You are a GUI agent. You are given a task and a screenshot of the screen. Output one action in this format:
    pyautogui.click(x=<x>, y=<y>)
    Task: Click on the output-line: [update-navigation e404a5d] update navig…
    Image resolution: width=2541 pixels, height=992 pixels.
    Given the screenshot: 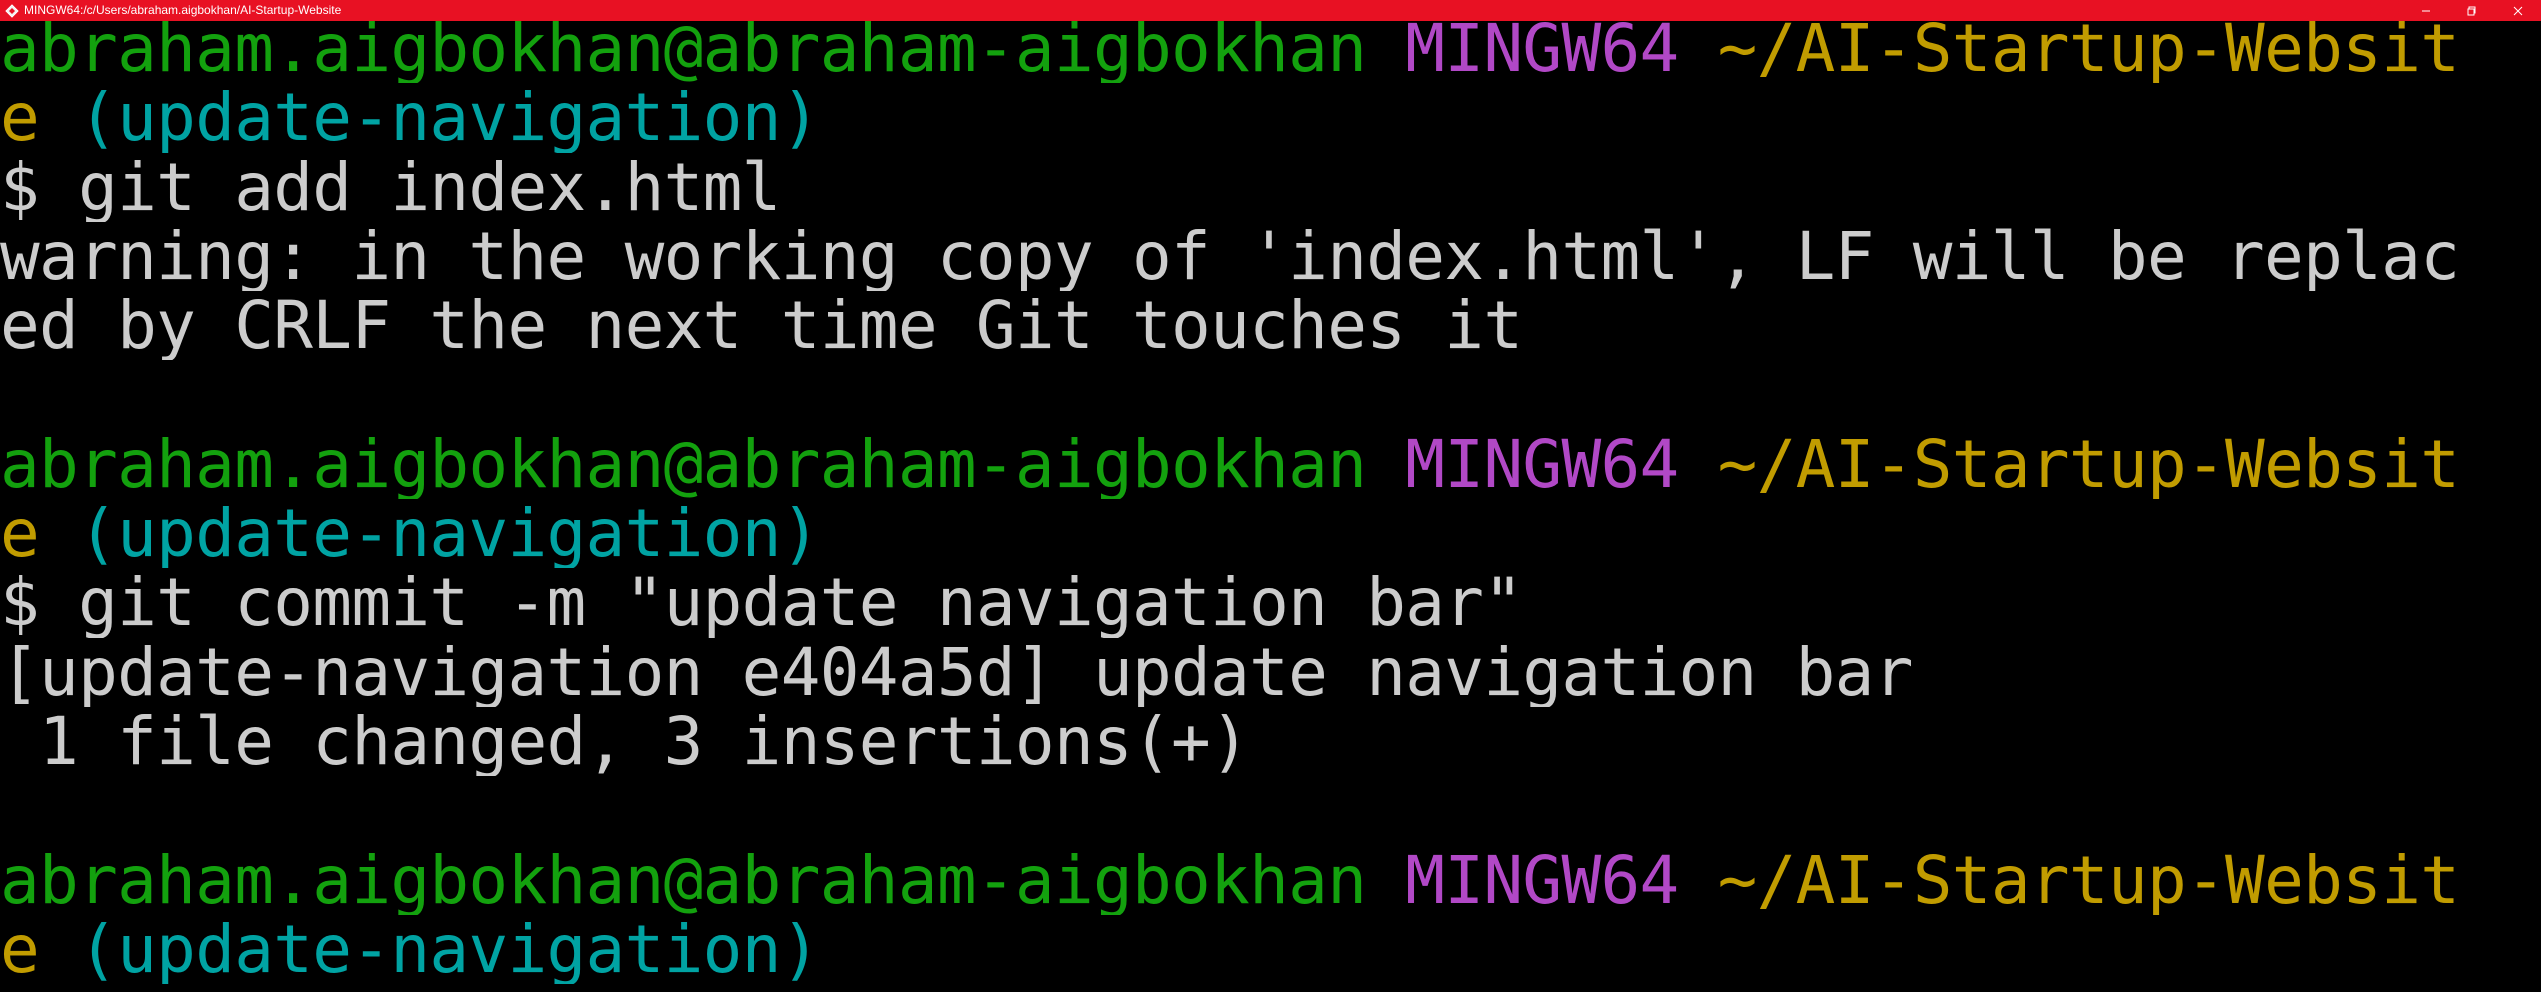 What is the action you would take?
    pyautogui.click(x=956, y=672)
    